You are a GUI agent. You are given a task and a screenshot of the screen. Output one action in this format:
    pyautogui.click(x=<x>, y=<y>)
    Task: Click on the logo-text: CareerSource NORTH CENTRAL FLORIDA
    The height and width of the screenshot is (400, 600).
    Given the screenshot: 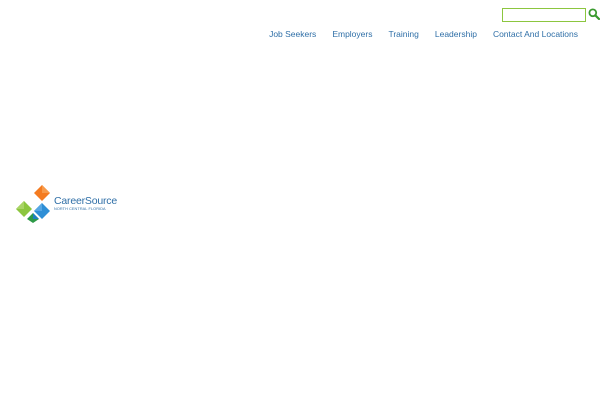 What is the action you would take?
    pyautogui.click(x=85, y=203)
    